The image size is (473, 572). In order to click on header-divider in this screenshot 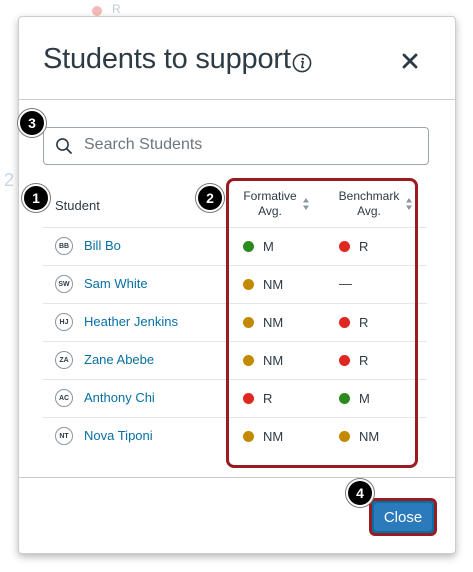, I will do `click(237, 99)`.